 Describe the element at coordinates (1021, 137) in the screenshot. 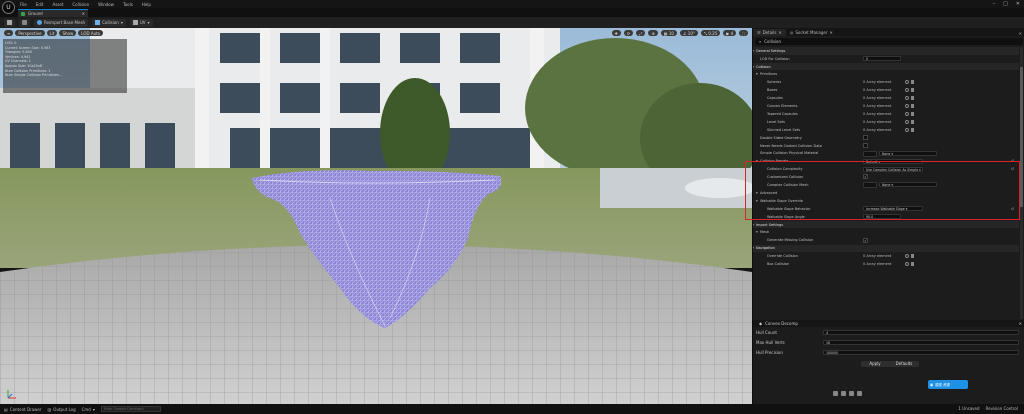

I see `scrollbar-thumb` at that location.